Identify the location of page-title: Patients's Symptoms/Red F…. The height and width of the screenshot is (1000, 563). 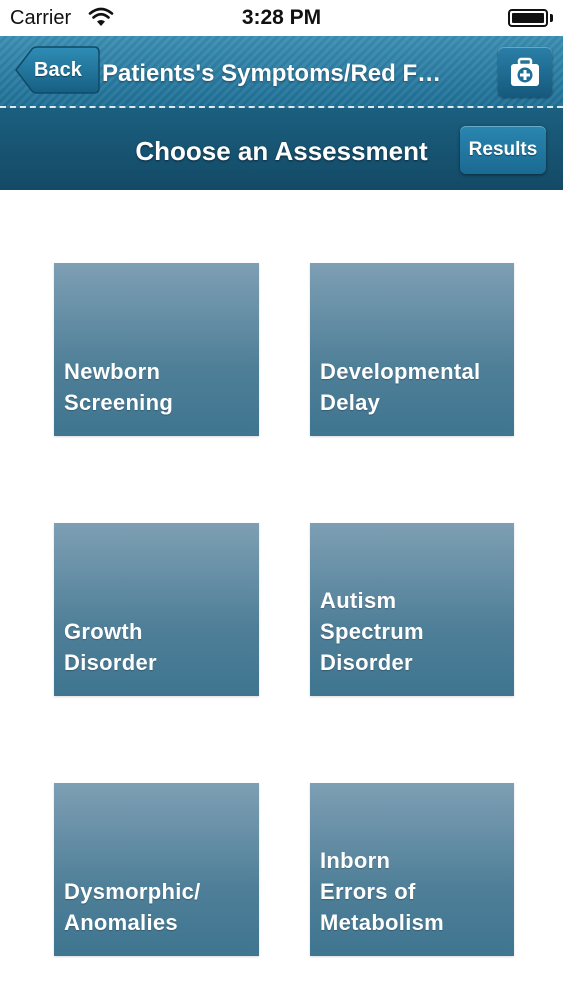
(272, 73).